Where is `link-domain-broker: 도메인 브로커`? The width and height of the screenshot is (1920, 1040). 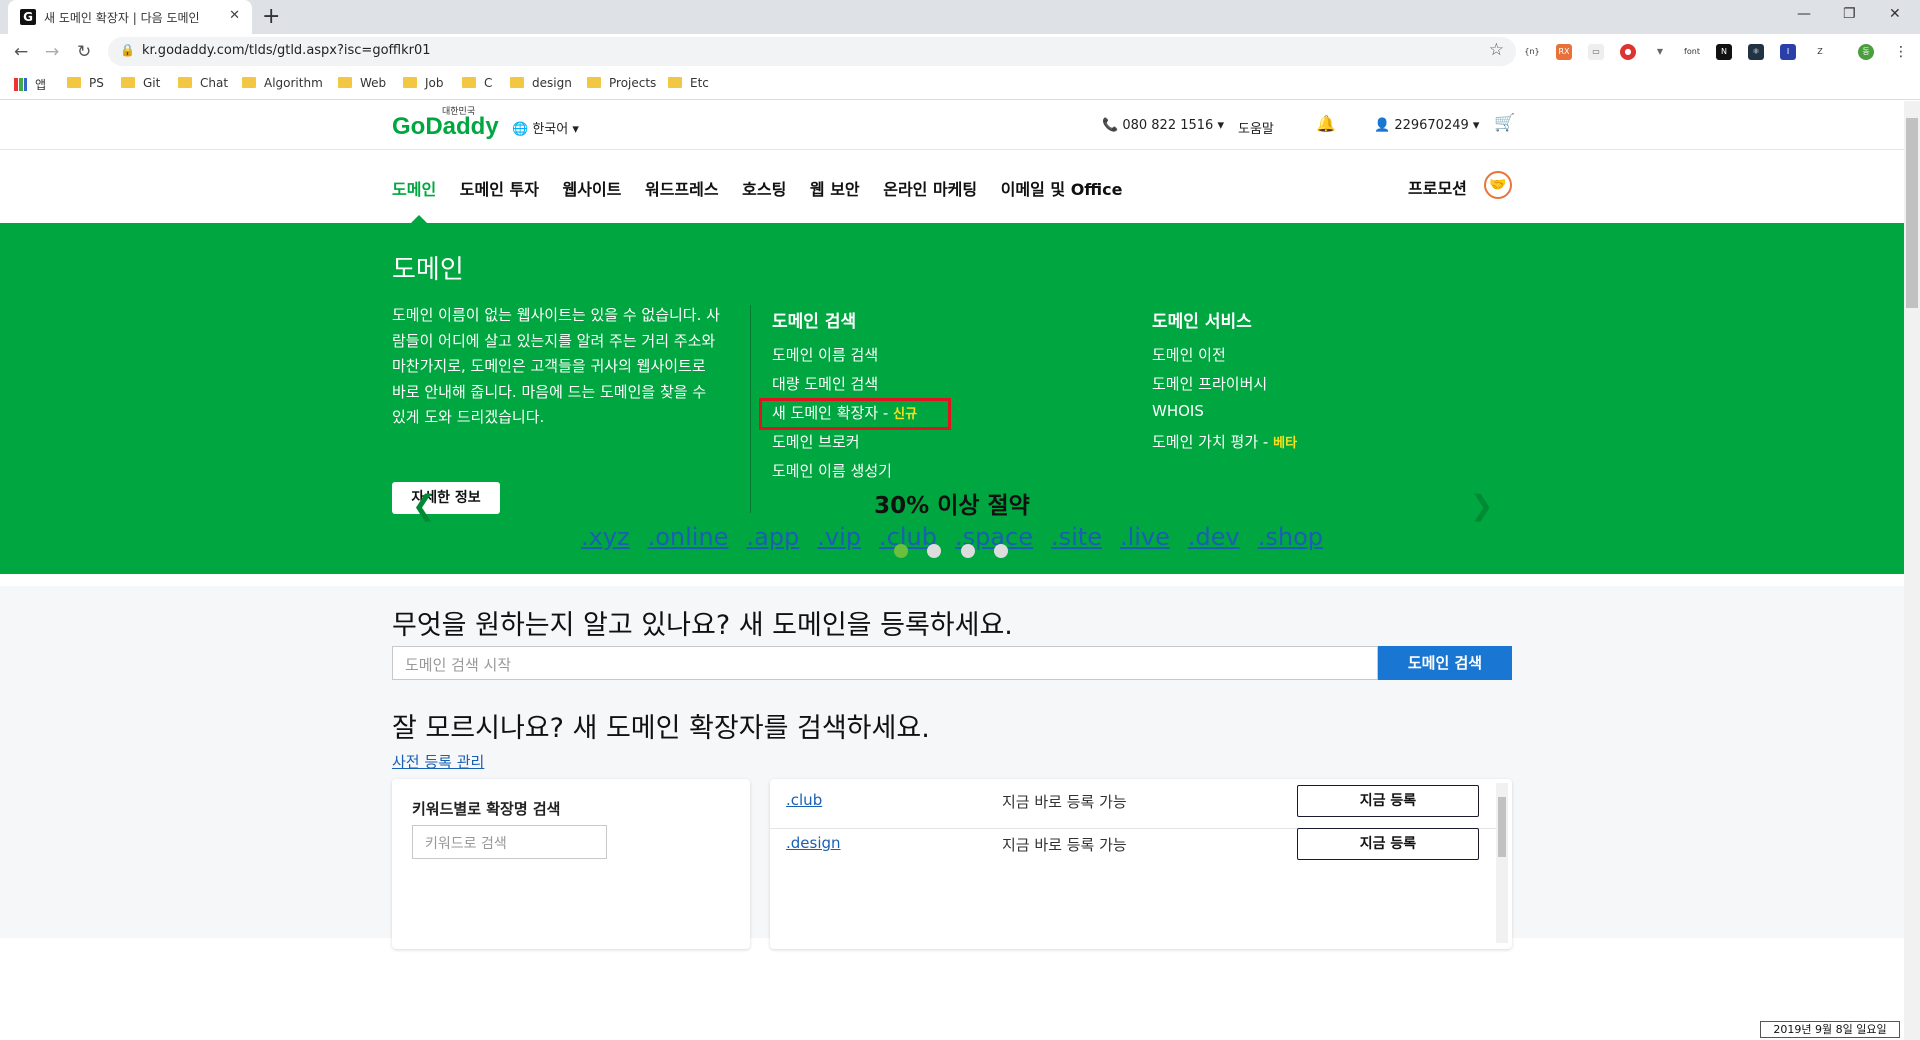
link-domain-broker: 도메인 브로커 is located at coordinates (816, 441).